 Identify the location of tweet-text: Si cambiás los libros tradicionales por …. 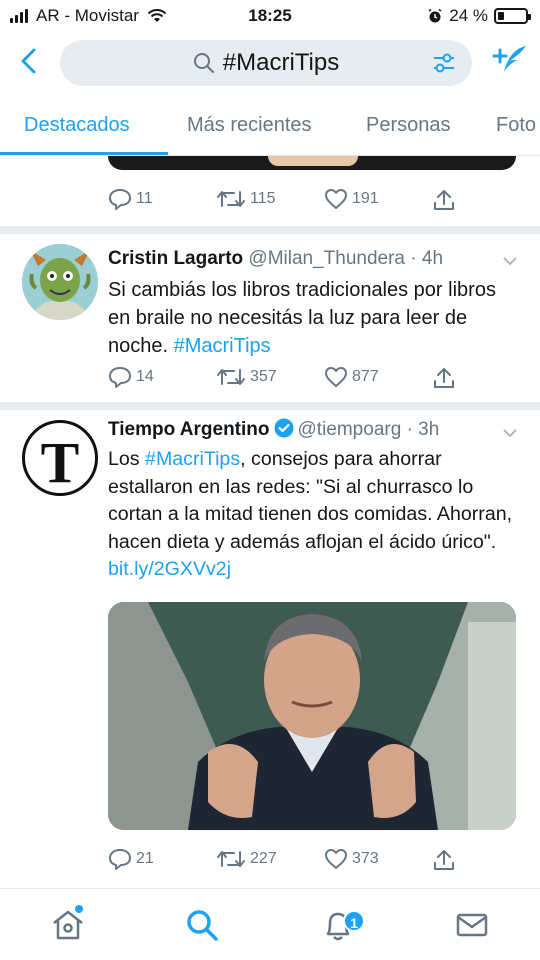
(313, 318).